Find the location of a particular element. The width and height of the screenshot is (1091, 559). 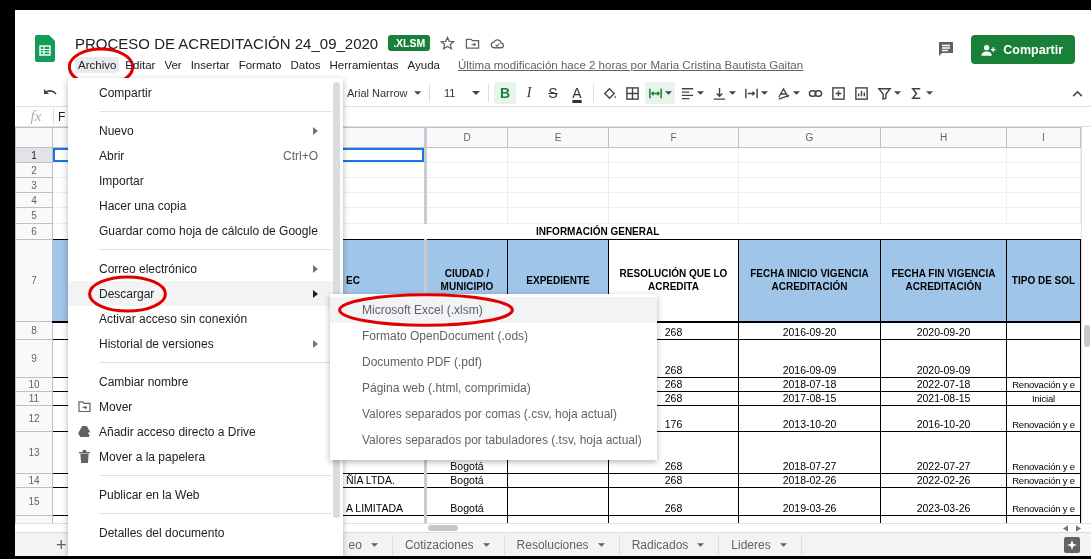

document-title: PROCESO DE ACREDITACIÓN 24_09_2020 is located at coordinates (227, 43).